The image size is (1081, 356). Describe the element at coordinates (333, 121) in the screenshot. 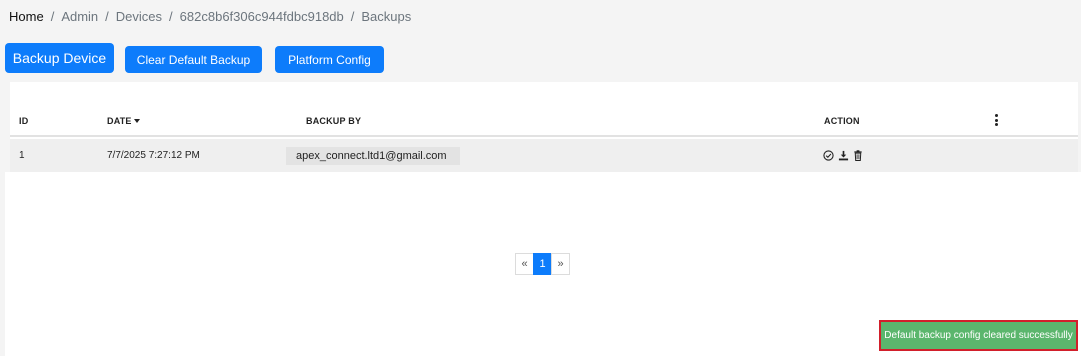

I see `column-header-backup-by: BACKUP BY` at that location.